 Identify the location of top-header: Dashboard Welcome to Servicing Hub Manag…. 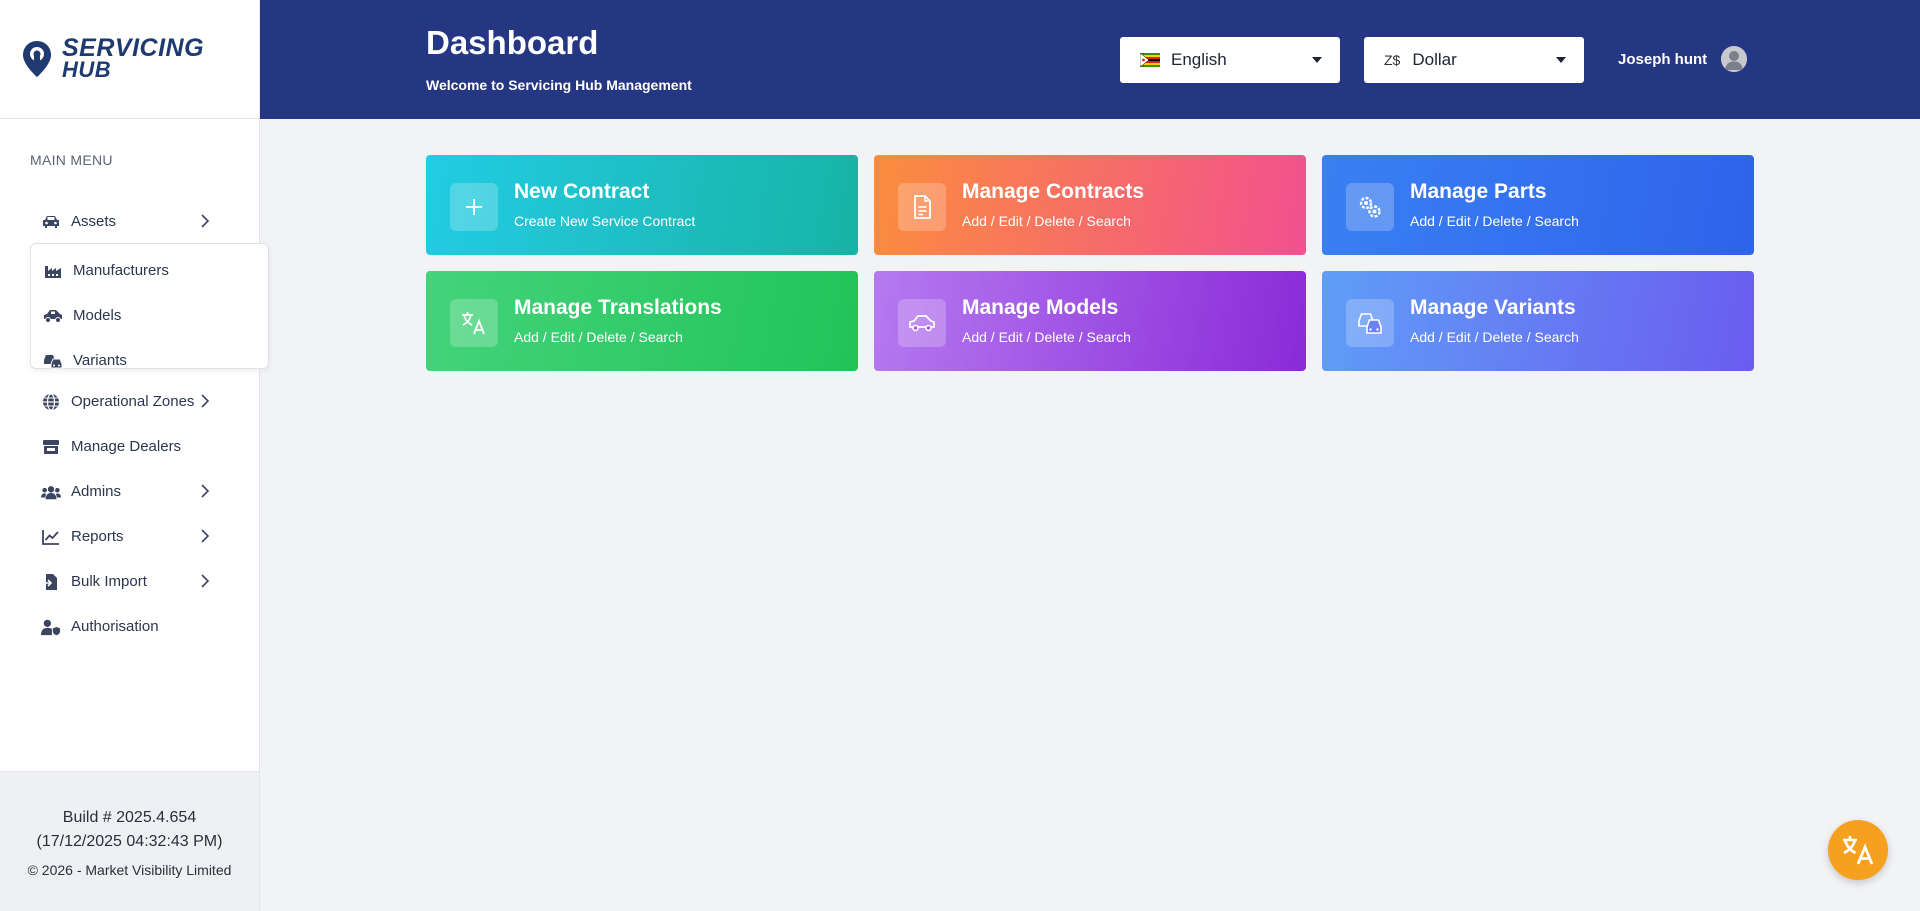
(1090, 59).